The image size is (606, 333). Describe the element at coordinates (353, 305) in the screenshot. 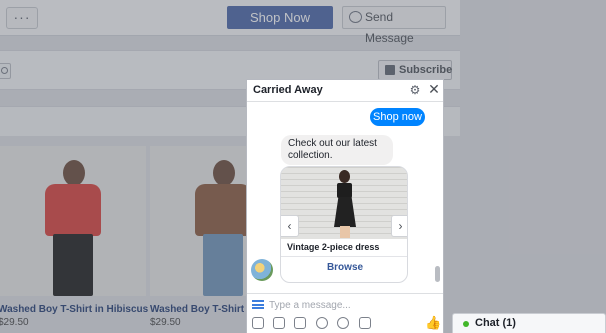

I see `message-input` at that location.